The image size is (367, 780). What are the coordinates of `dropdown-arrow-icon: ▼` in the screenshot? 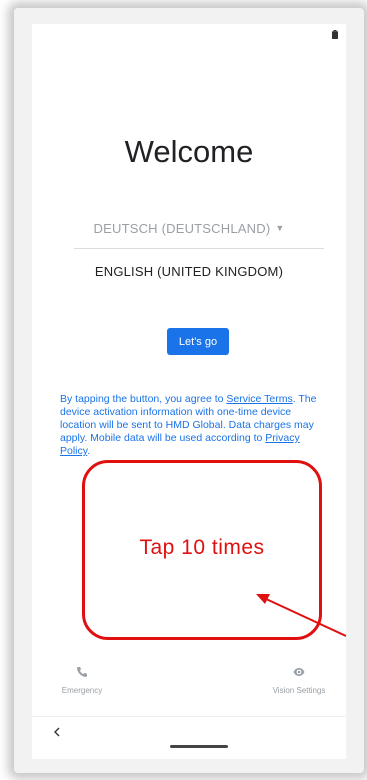 It's located at (280, 228).